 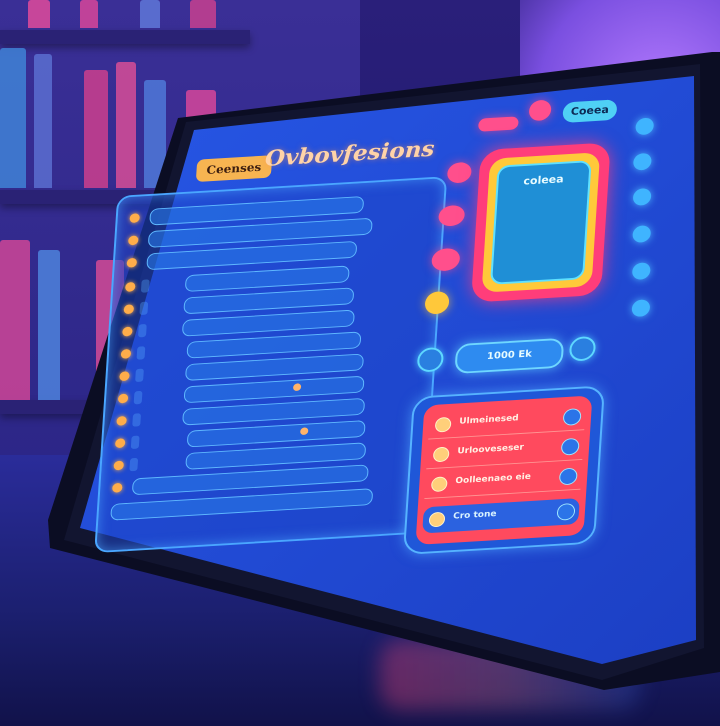 What do you see at coordinates (493, 479) in the screenshot?
I see `menu-item-label: Oolleenaeo eie` at bounding box center [493, 479].